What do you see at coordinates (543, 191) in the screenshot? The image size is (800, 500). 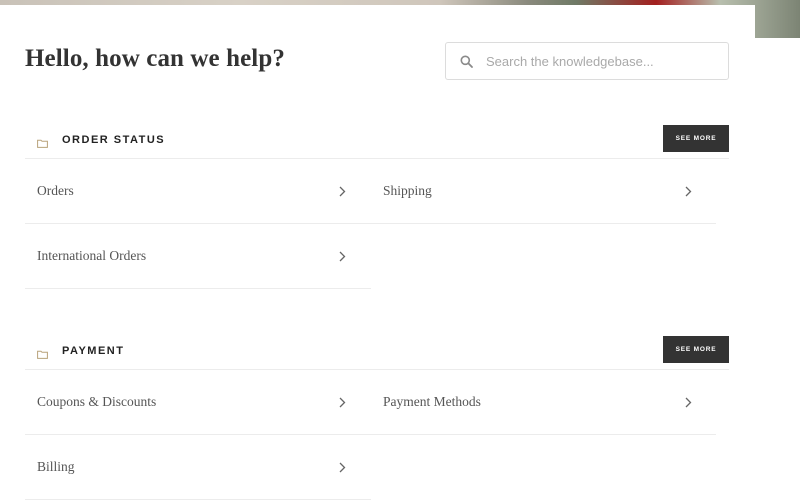 I see `article-link-shipping: Shipping` at bounding box center [543, 191].